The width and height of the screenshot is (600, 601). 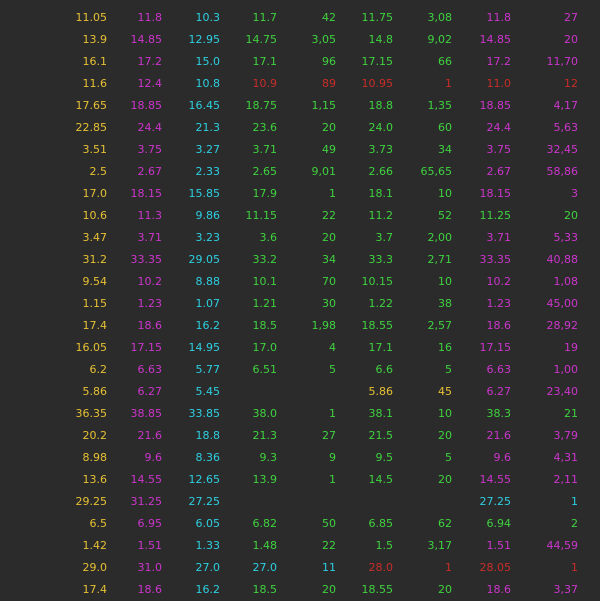 I want to click on table-row: 10.6 11.3 9.86 11.15 22 11.2 52 11.25 20, so click(x=300, y=216).